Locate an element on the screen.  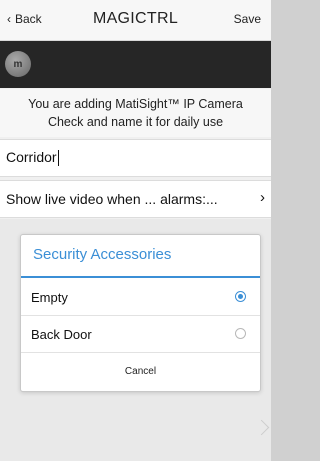
back-button: ‹ Back is located at coordinates (24, 19).